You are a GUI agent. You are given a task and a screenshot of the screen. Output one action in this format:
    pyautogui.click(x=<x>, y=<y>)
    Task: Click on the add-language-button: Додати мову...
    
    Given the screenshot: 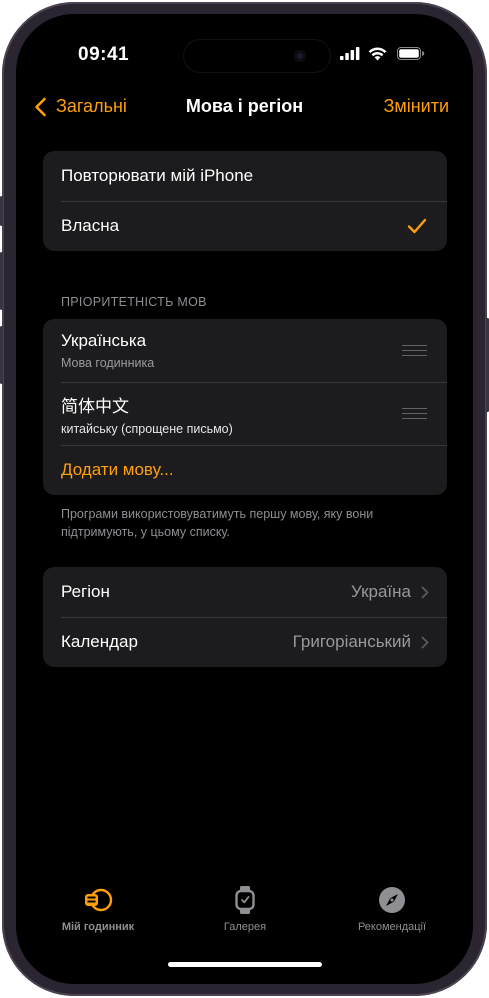 What is the action you would take?
    pyautogui.click(x=245, y=470)
    